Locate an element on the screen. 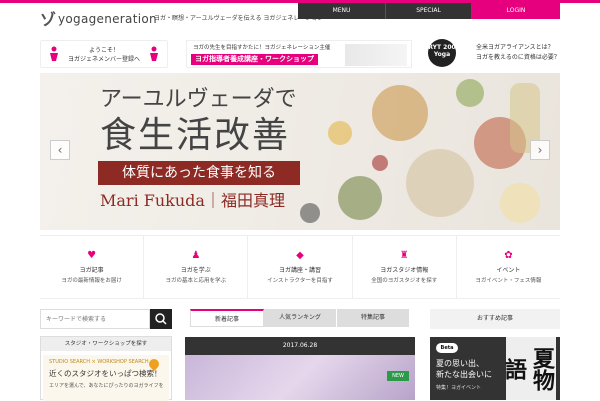 Image resolution: width=600 pixels, height=401 pixels. nav-special-button: SPECIAL is located at coordinates (429, 11).